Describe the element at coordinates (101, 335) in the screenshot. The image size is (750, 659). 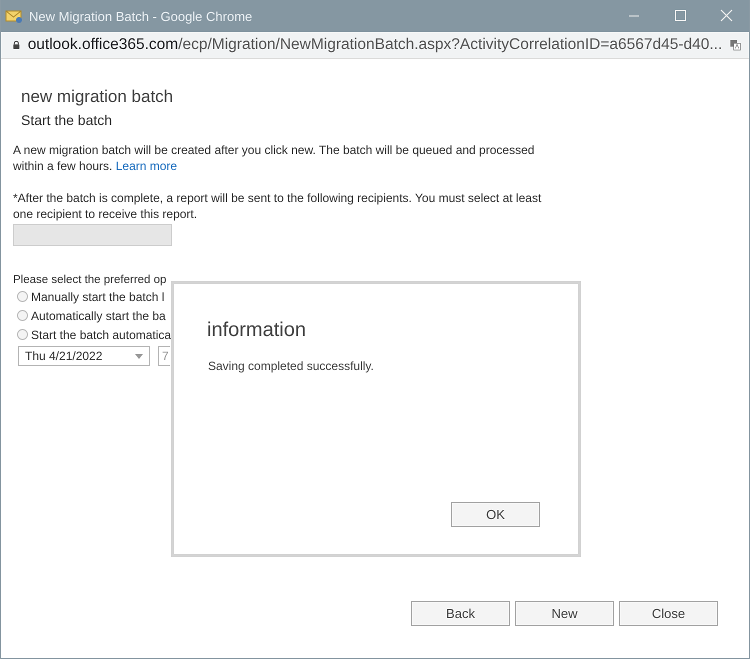
I see `option-label: Start the batch automatica` at that location.